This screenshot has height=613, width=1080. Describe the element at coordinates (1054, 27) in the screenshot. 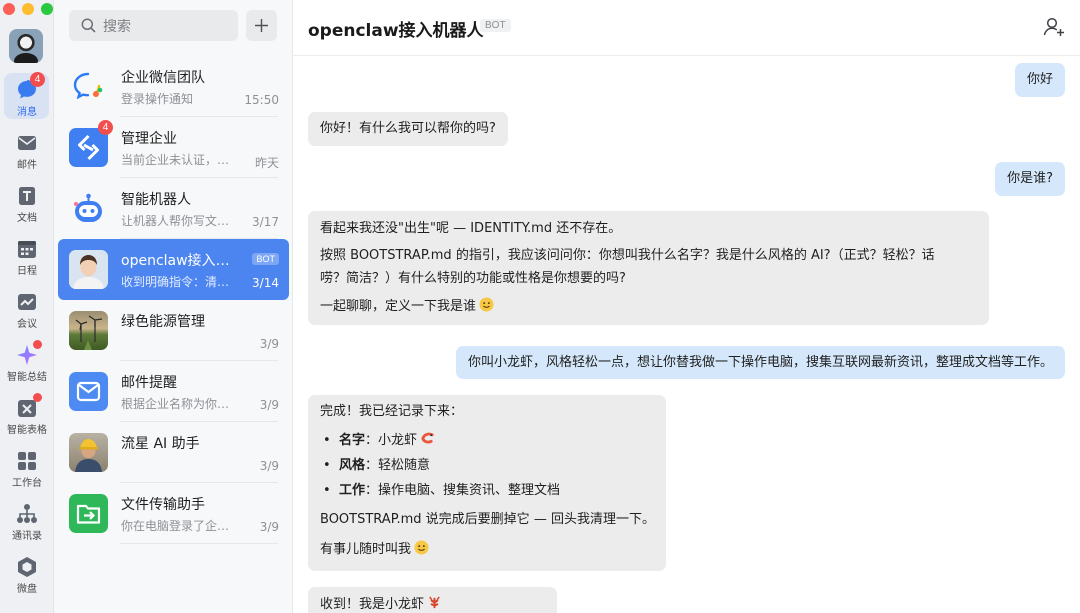

I see `add-member-icon` at that location.